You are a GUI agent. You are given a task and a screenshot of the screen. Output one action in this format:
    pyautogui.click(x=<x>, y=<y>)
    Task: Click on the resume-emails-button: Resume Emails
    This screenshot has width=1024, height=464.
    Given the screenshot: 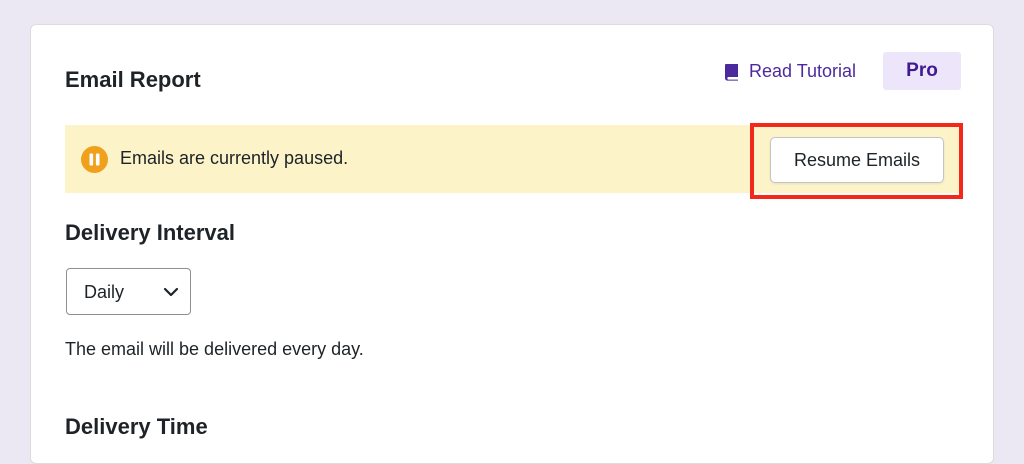 What is the action you would take?
    pyautogui.click(x=857, y=160)
    